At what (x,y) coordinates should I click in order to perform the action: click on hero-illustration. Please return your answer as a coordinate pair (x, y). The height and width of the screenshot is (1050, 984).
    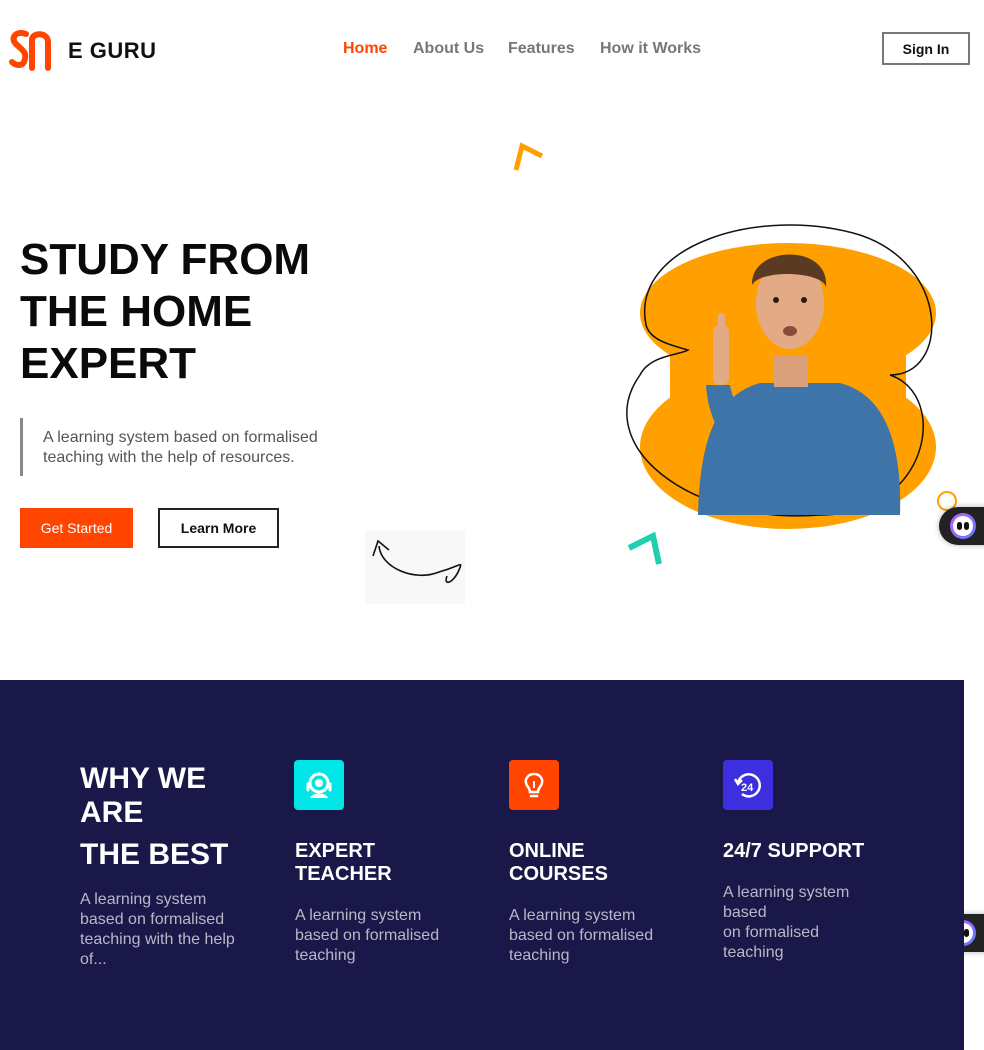
    Looking at the image, I should click on (781, 376).